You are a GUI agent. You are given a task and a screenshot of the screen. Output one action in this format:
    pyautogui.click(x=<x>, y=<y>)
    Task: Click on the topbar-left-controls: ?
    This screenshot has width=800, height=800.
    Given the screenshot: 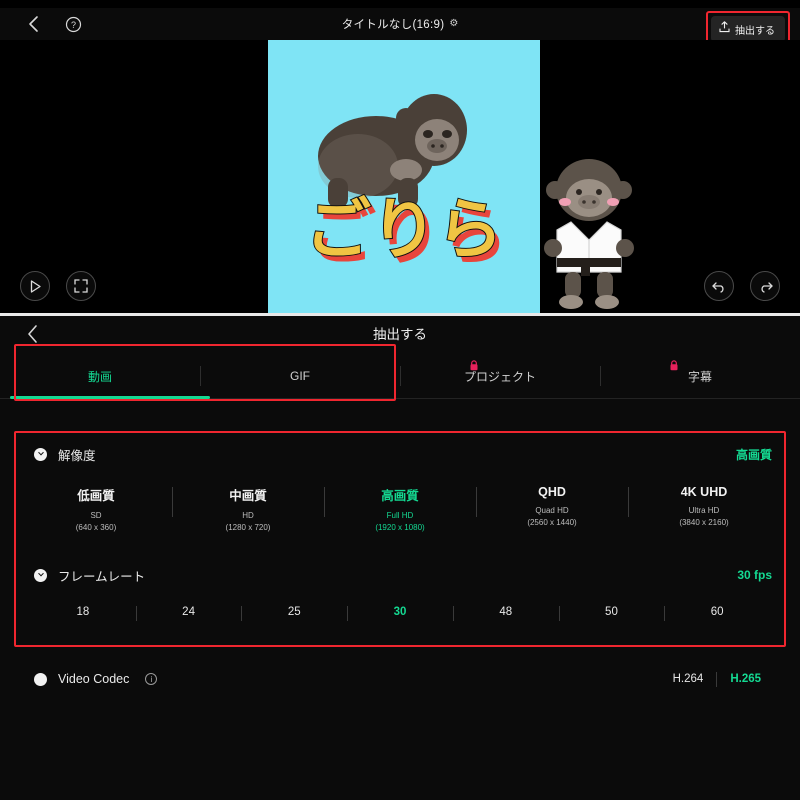 What is the action you would take?
    pyautogui.click(x=42, y=24)
    